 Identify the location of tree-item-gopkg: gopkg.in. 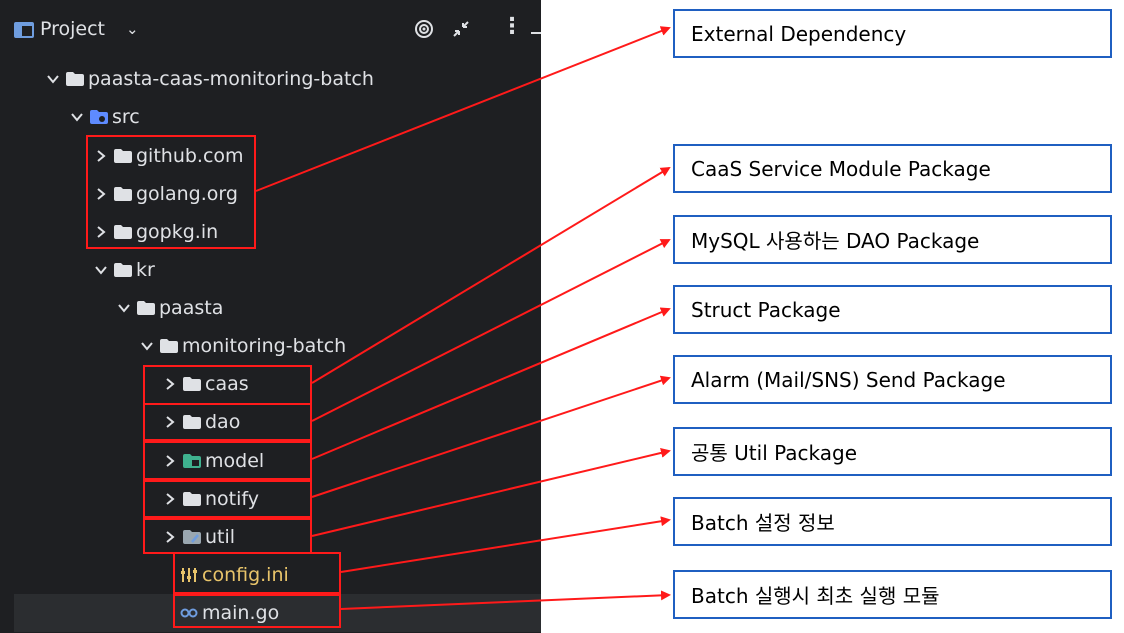
(156, 232).